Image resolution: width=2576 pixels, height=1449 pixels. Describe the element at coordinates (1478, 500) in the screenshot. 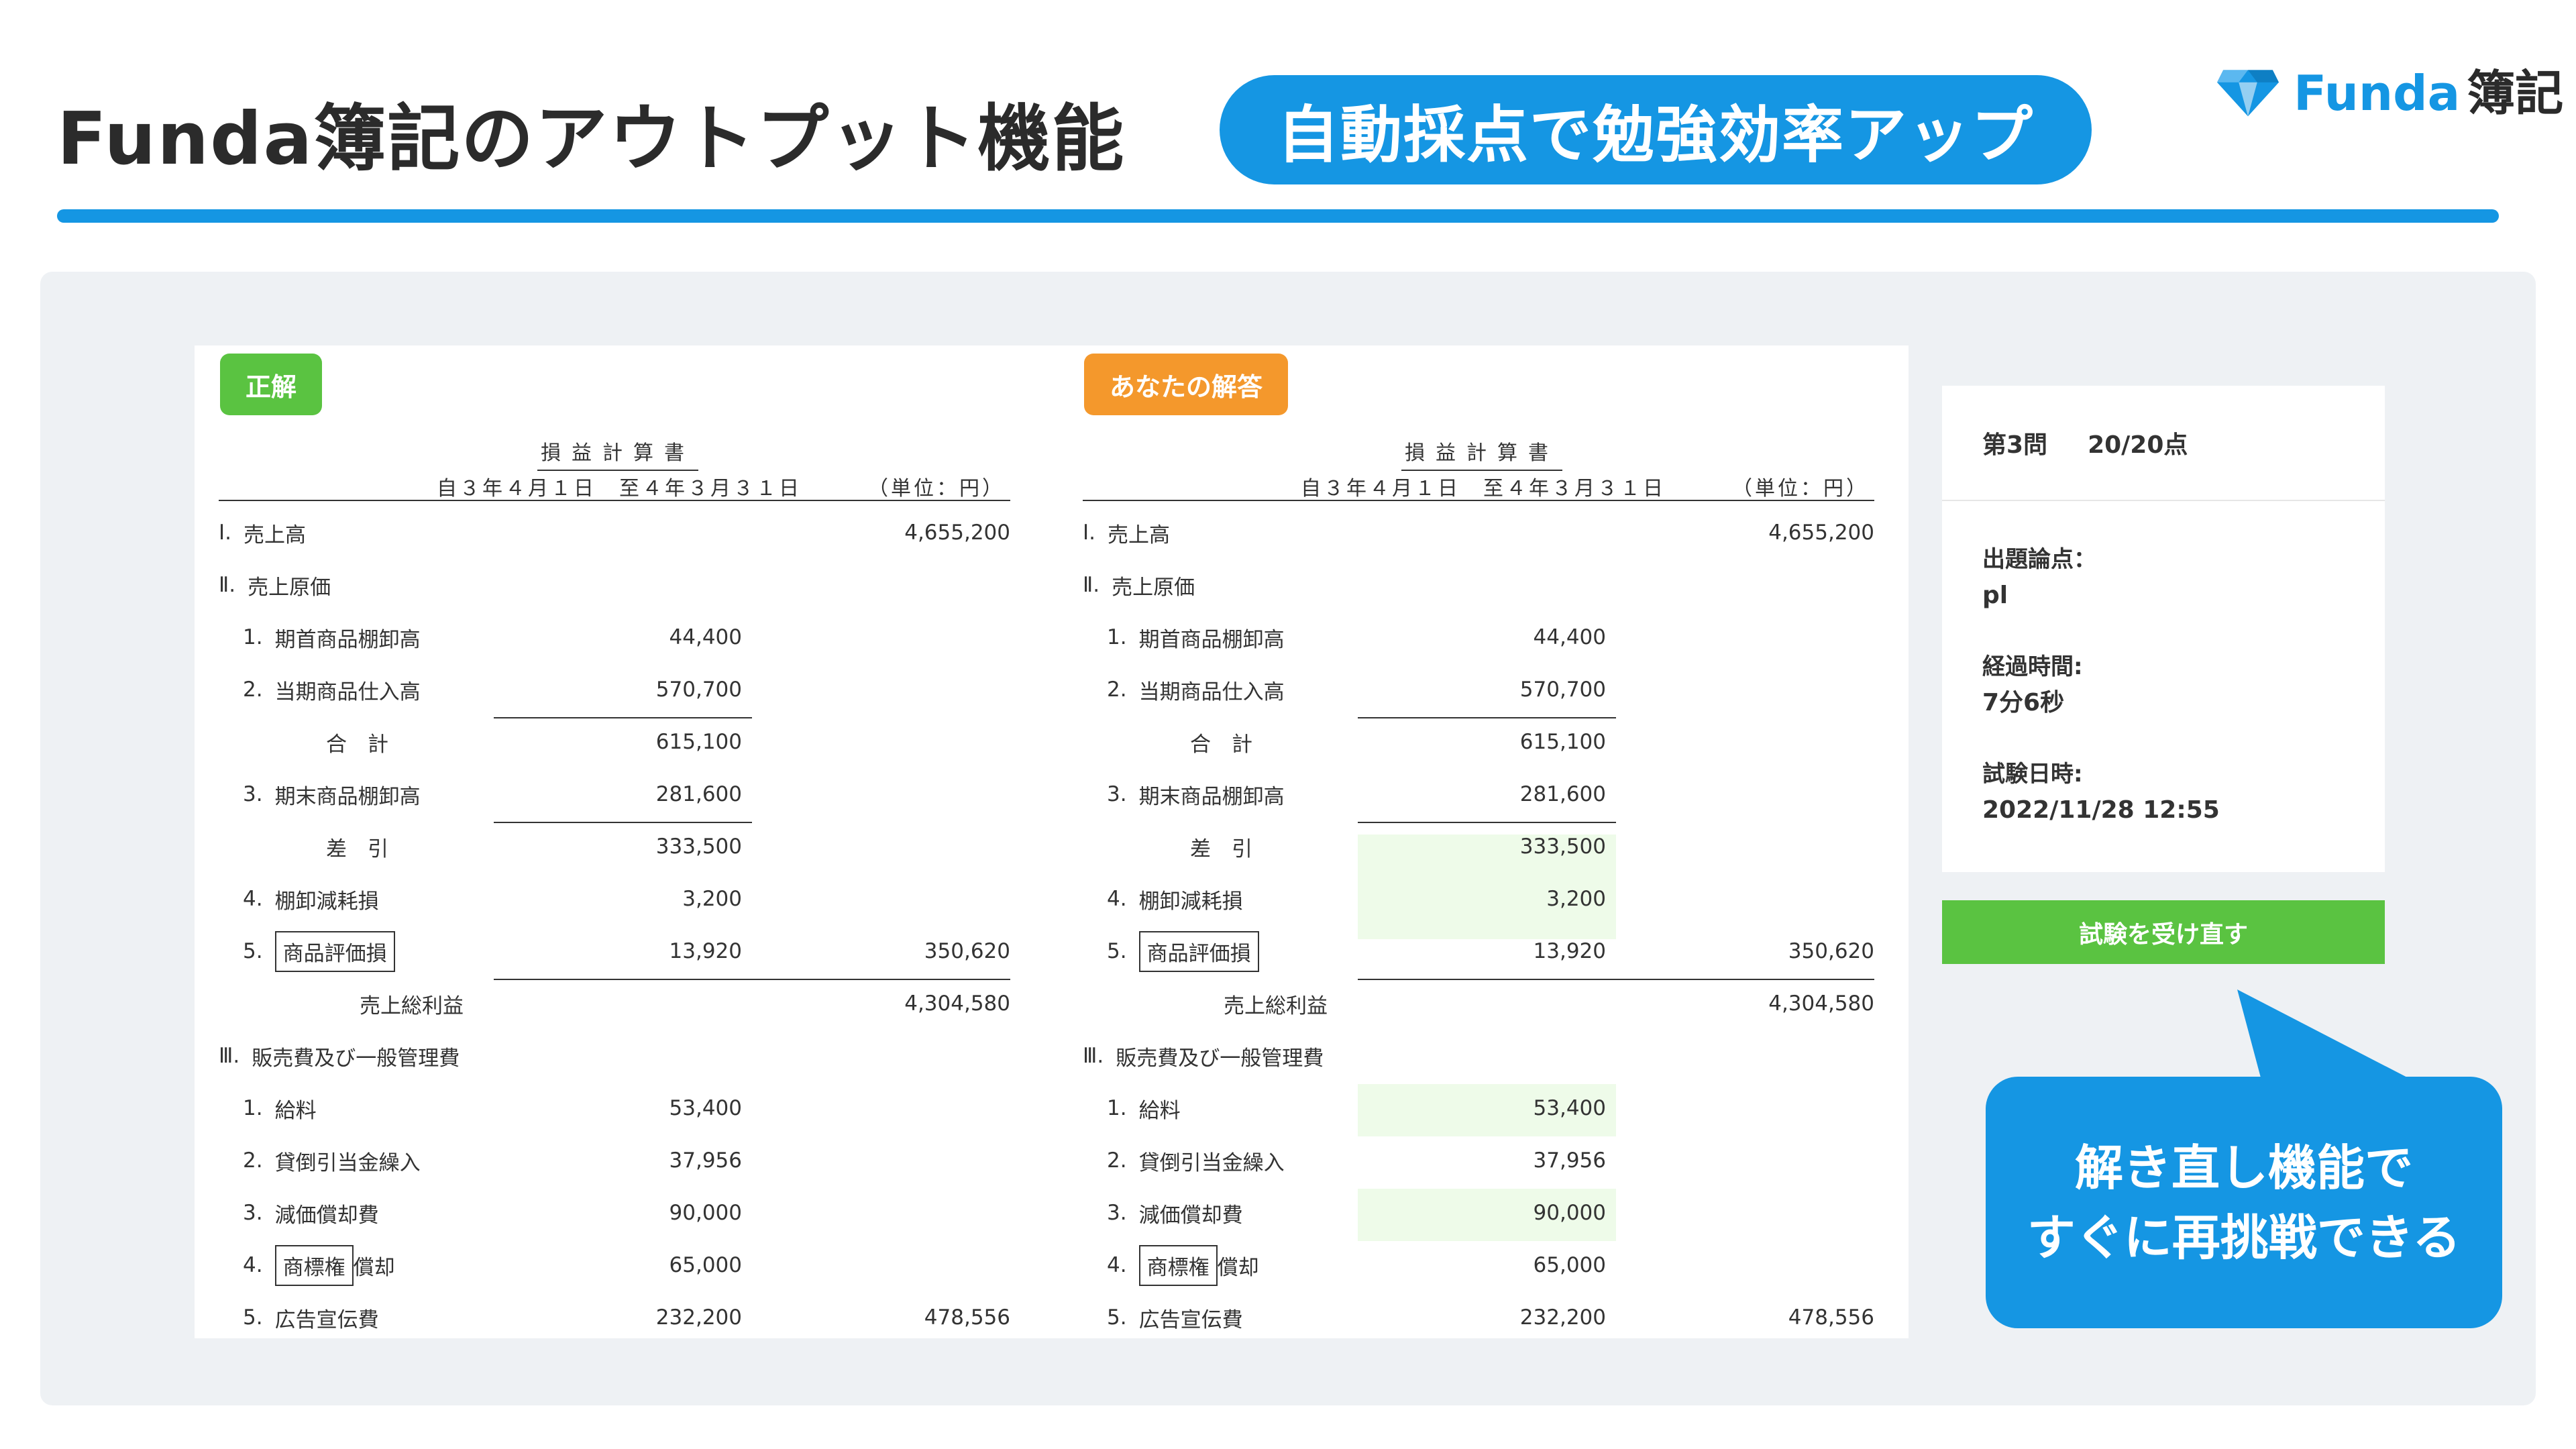

I see `header-rule` at that location.